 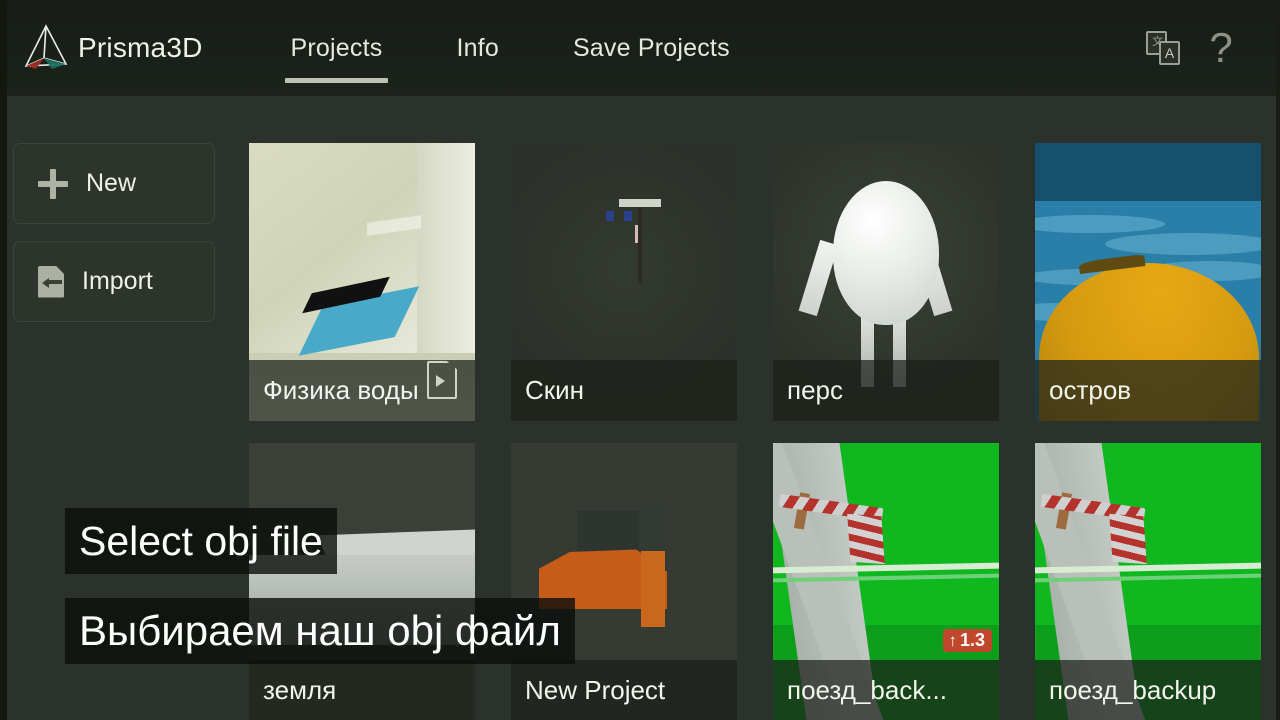 What do you see at coordinates (1278, 360) in the screenshot?
I see `window-edge-right` at bounding box center [1278, 360].